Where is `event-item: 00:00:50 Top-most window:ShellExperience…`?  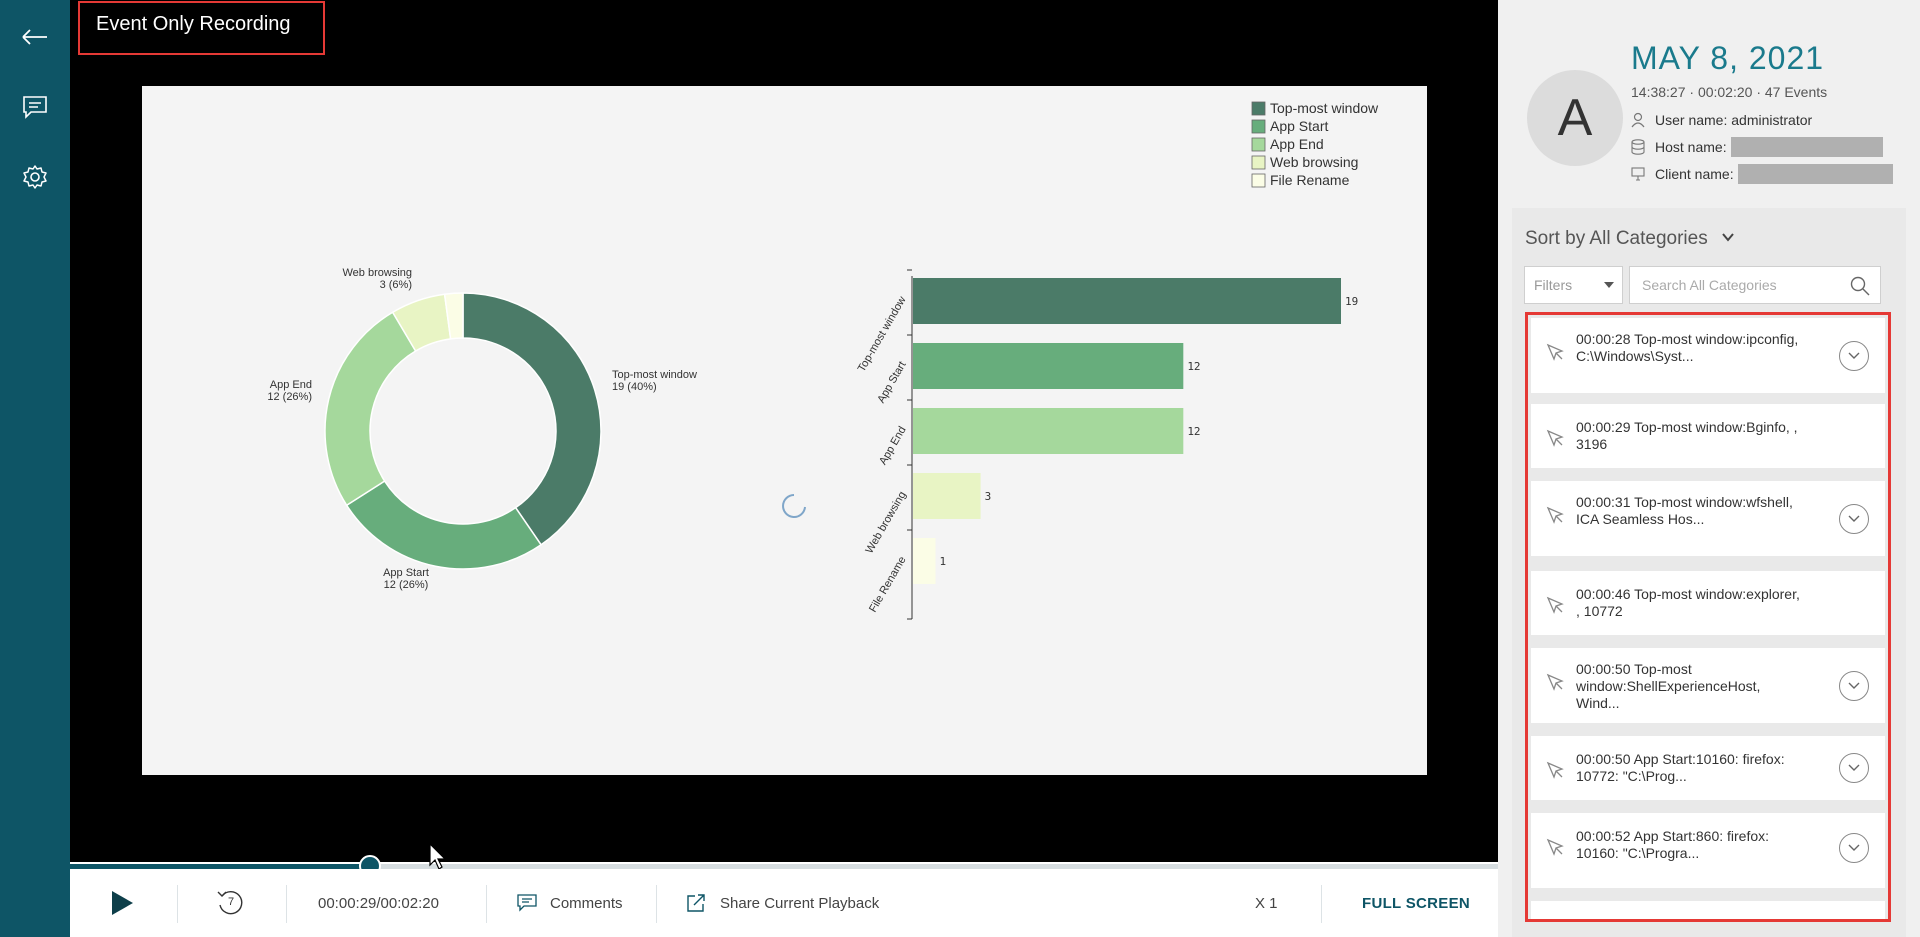
event-item: 00:00:50 Top-most window:ShellExperience… is located at coordinates (1708, 685).